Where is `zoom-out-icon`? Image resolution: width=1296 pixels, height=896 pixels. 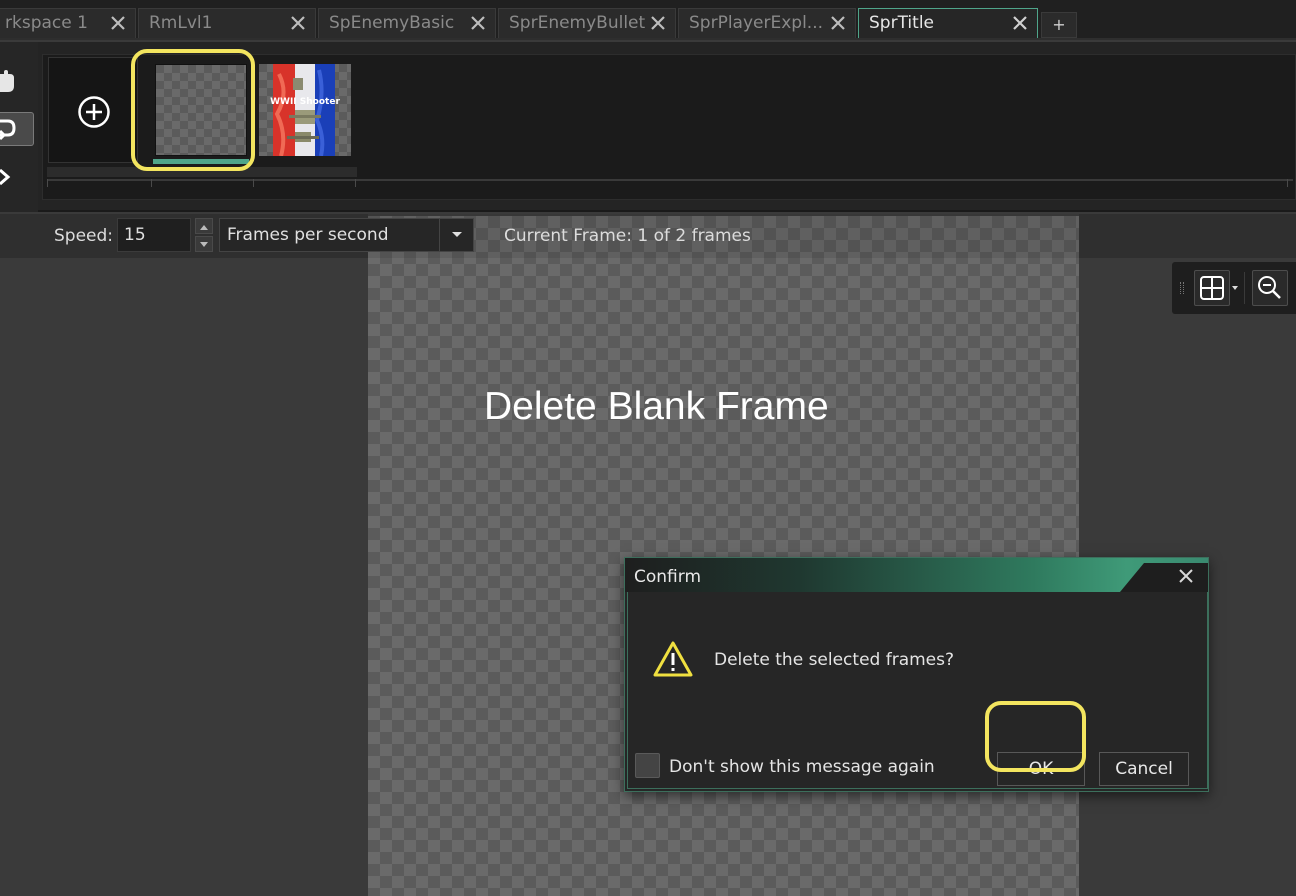 zoom-out-icon is located at coordinates (1269, 287).